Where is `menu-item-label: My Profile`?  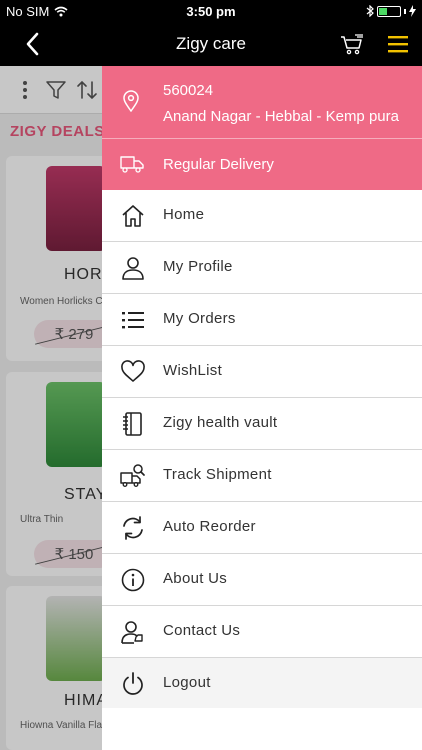 menu-item-label: My Profile is located at coordinates (198, 266).